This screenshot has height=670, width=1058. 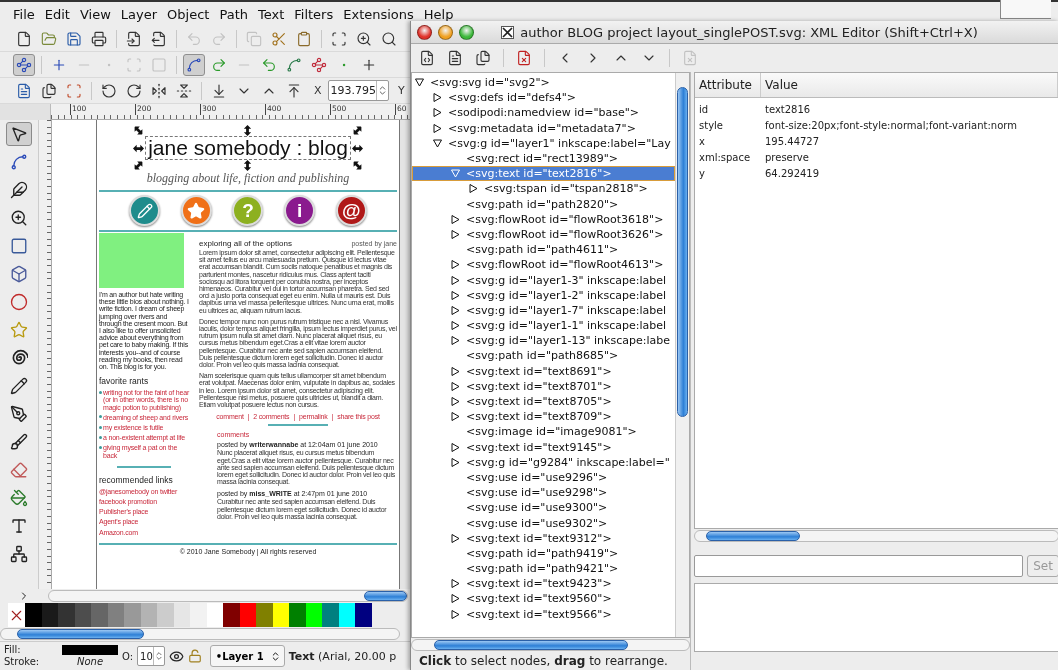 I want to click on tree-node: <svg:text id="text8709">, so click(x=543, y=417).